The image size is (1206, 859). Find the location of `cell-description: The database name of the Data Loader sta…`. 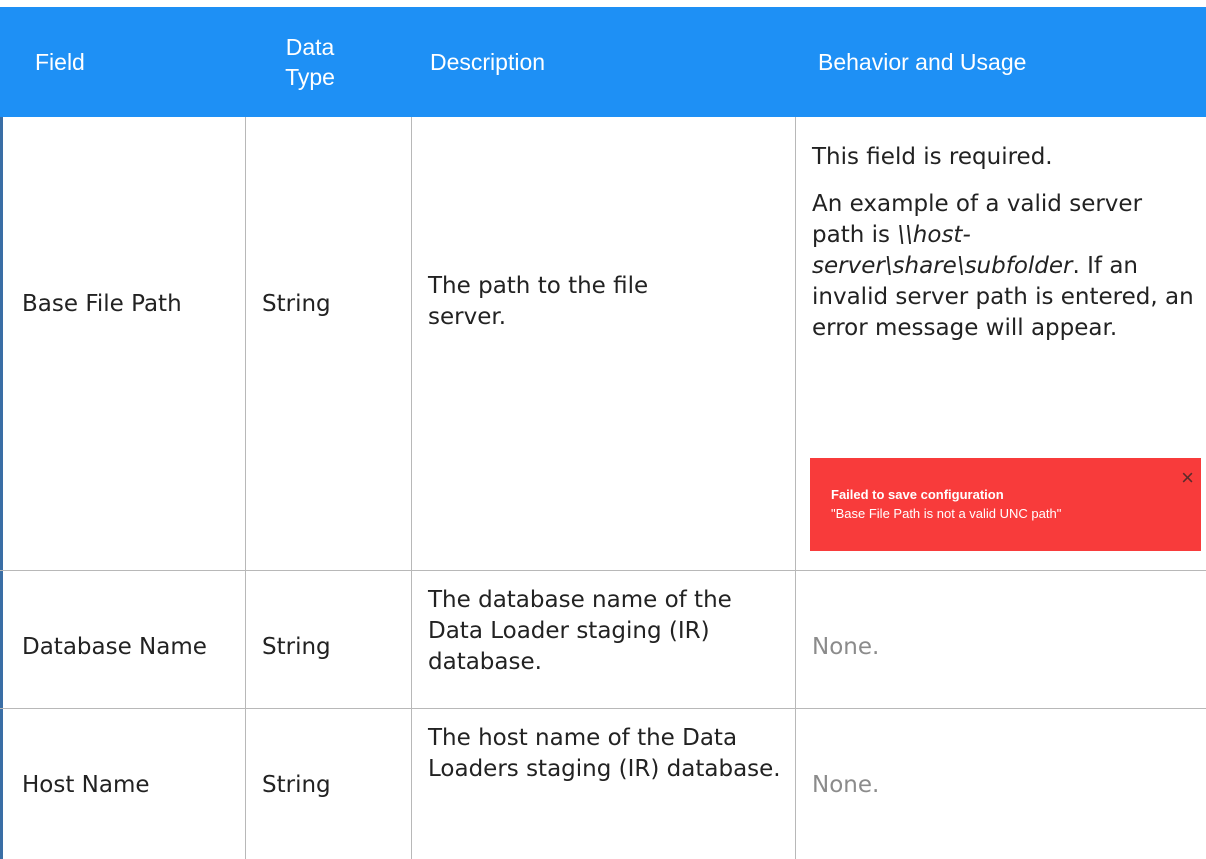

cell-description: The database name of the Data Loader sta… is located at coordinates (609, 631).